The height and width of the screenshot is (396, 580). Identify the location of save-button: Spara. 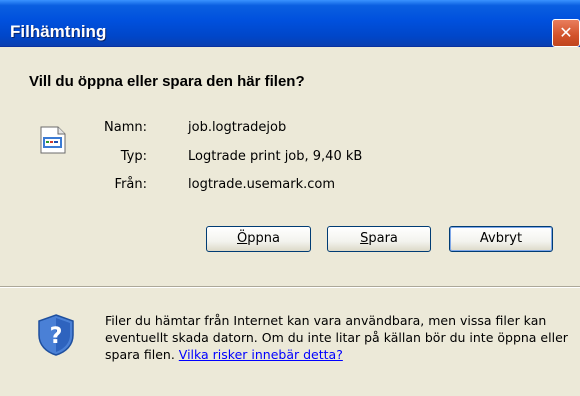
(379, 239).